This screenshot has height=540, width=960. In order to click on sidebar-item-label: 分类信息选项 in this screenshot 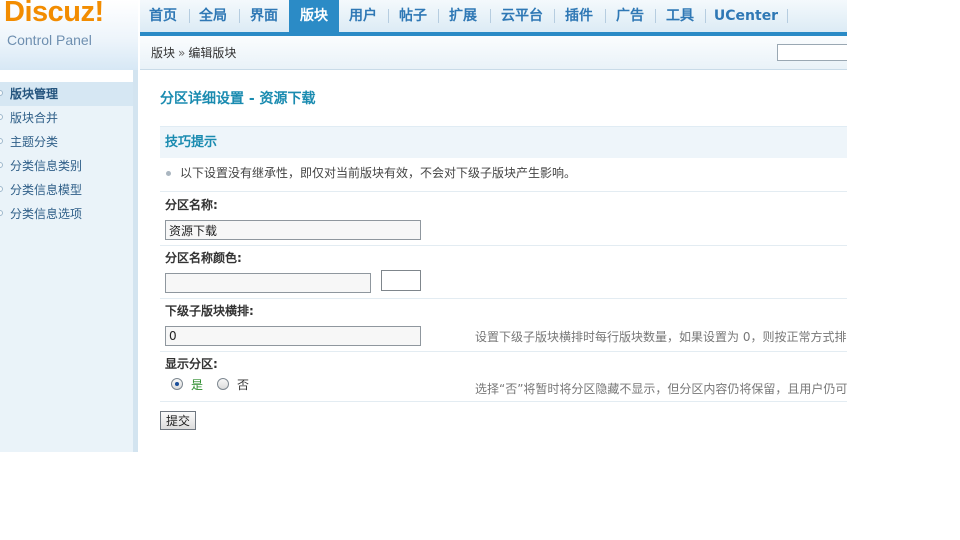, I will do `click(46, 214)`.